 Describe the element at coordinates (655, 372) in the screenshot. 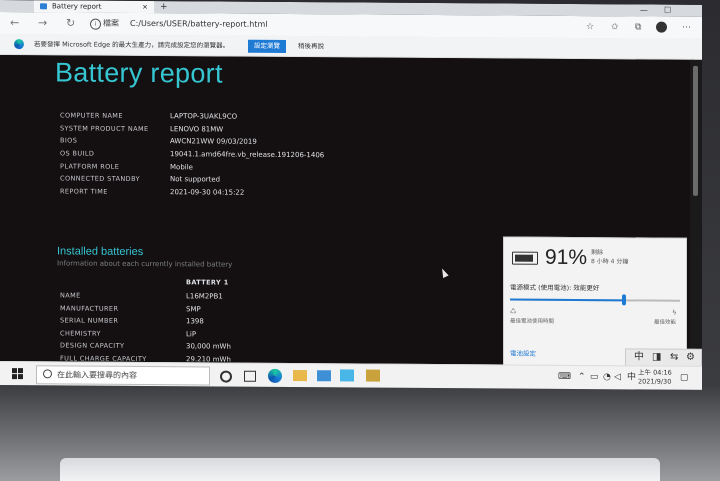

I see `clock-time: 上午 04:16` at that location.